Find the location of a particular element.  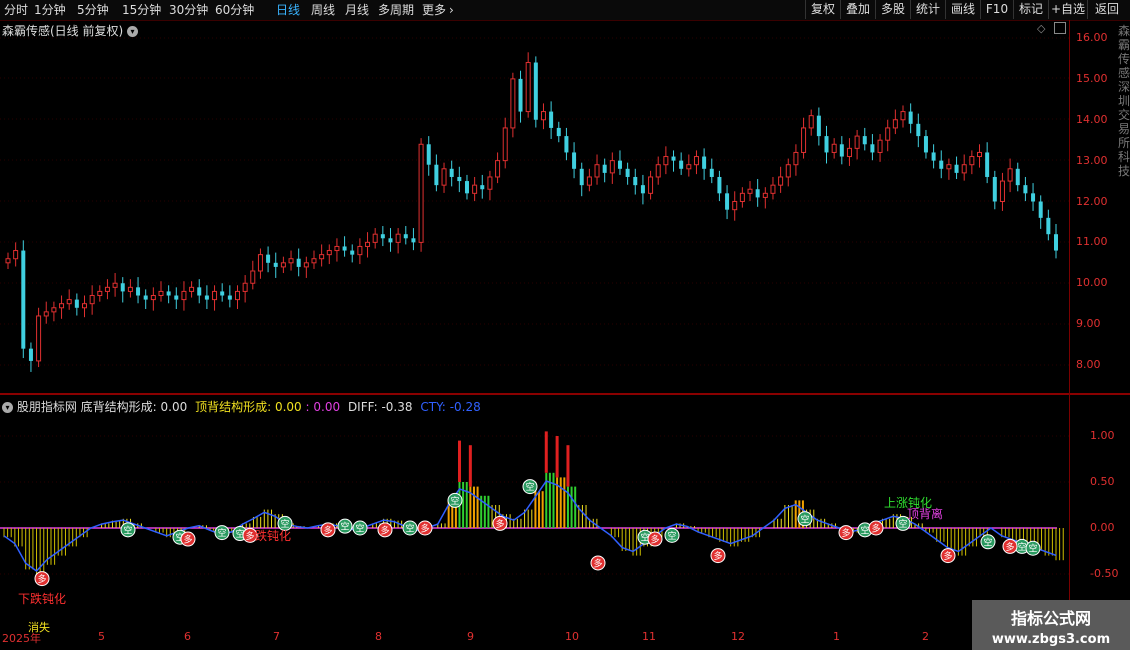

multi-stock-button: 多股 is located at coordinates (892, 9).